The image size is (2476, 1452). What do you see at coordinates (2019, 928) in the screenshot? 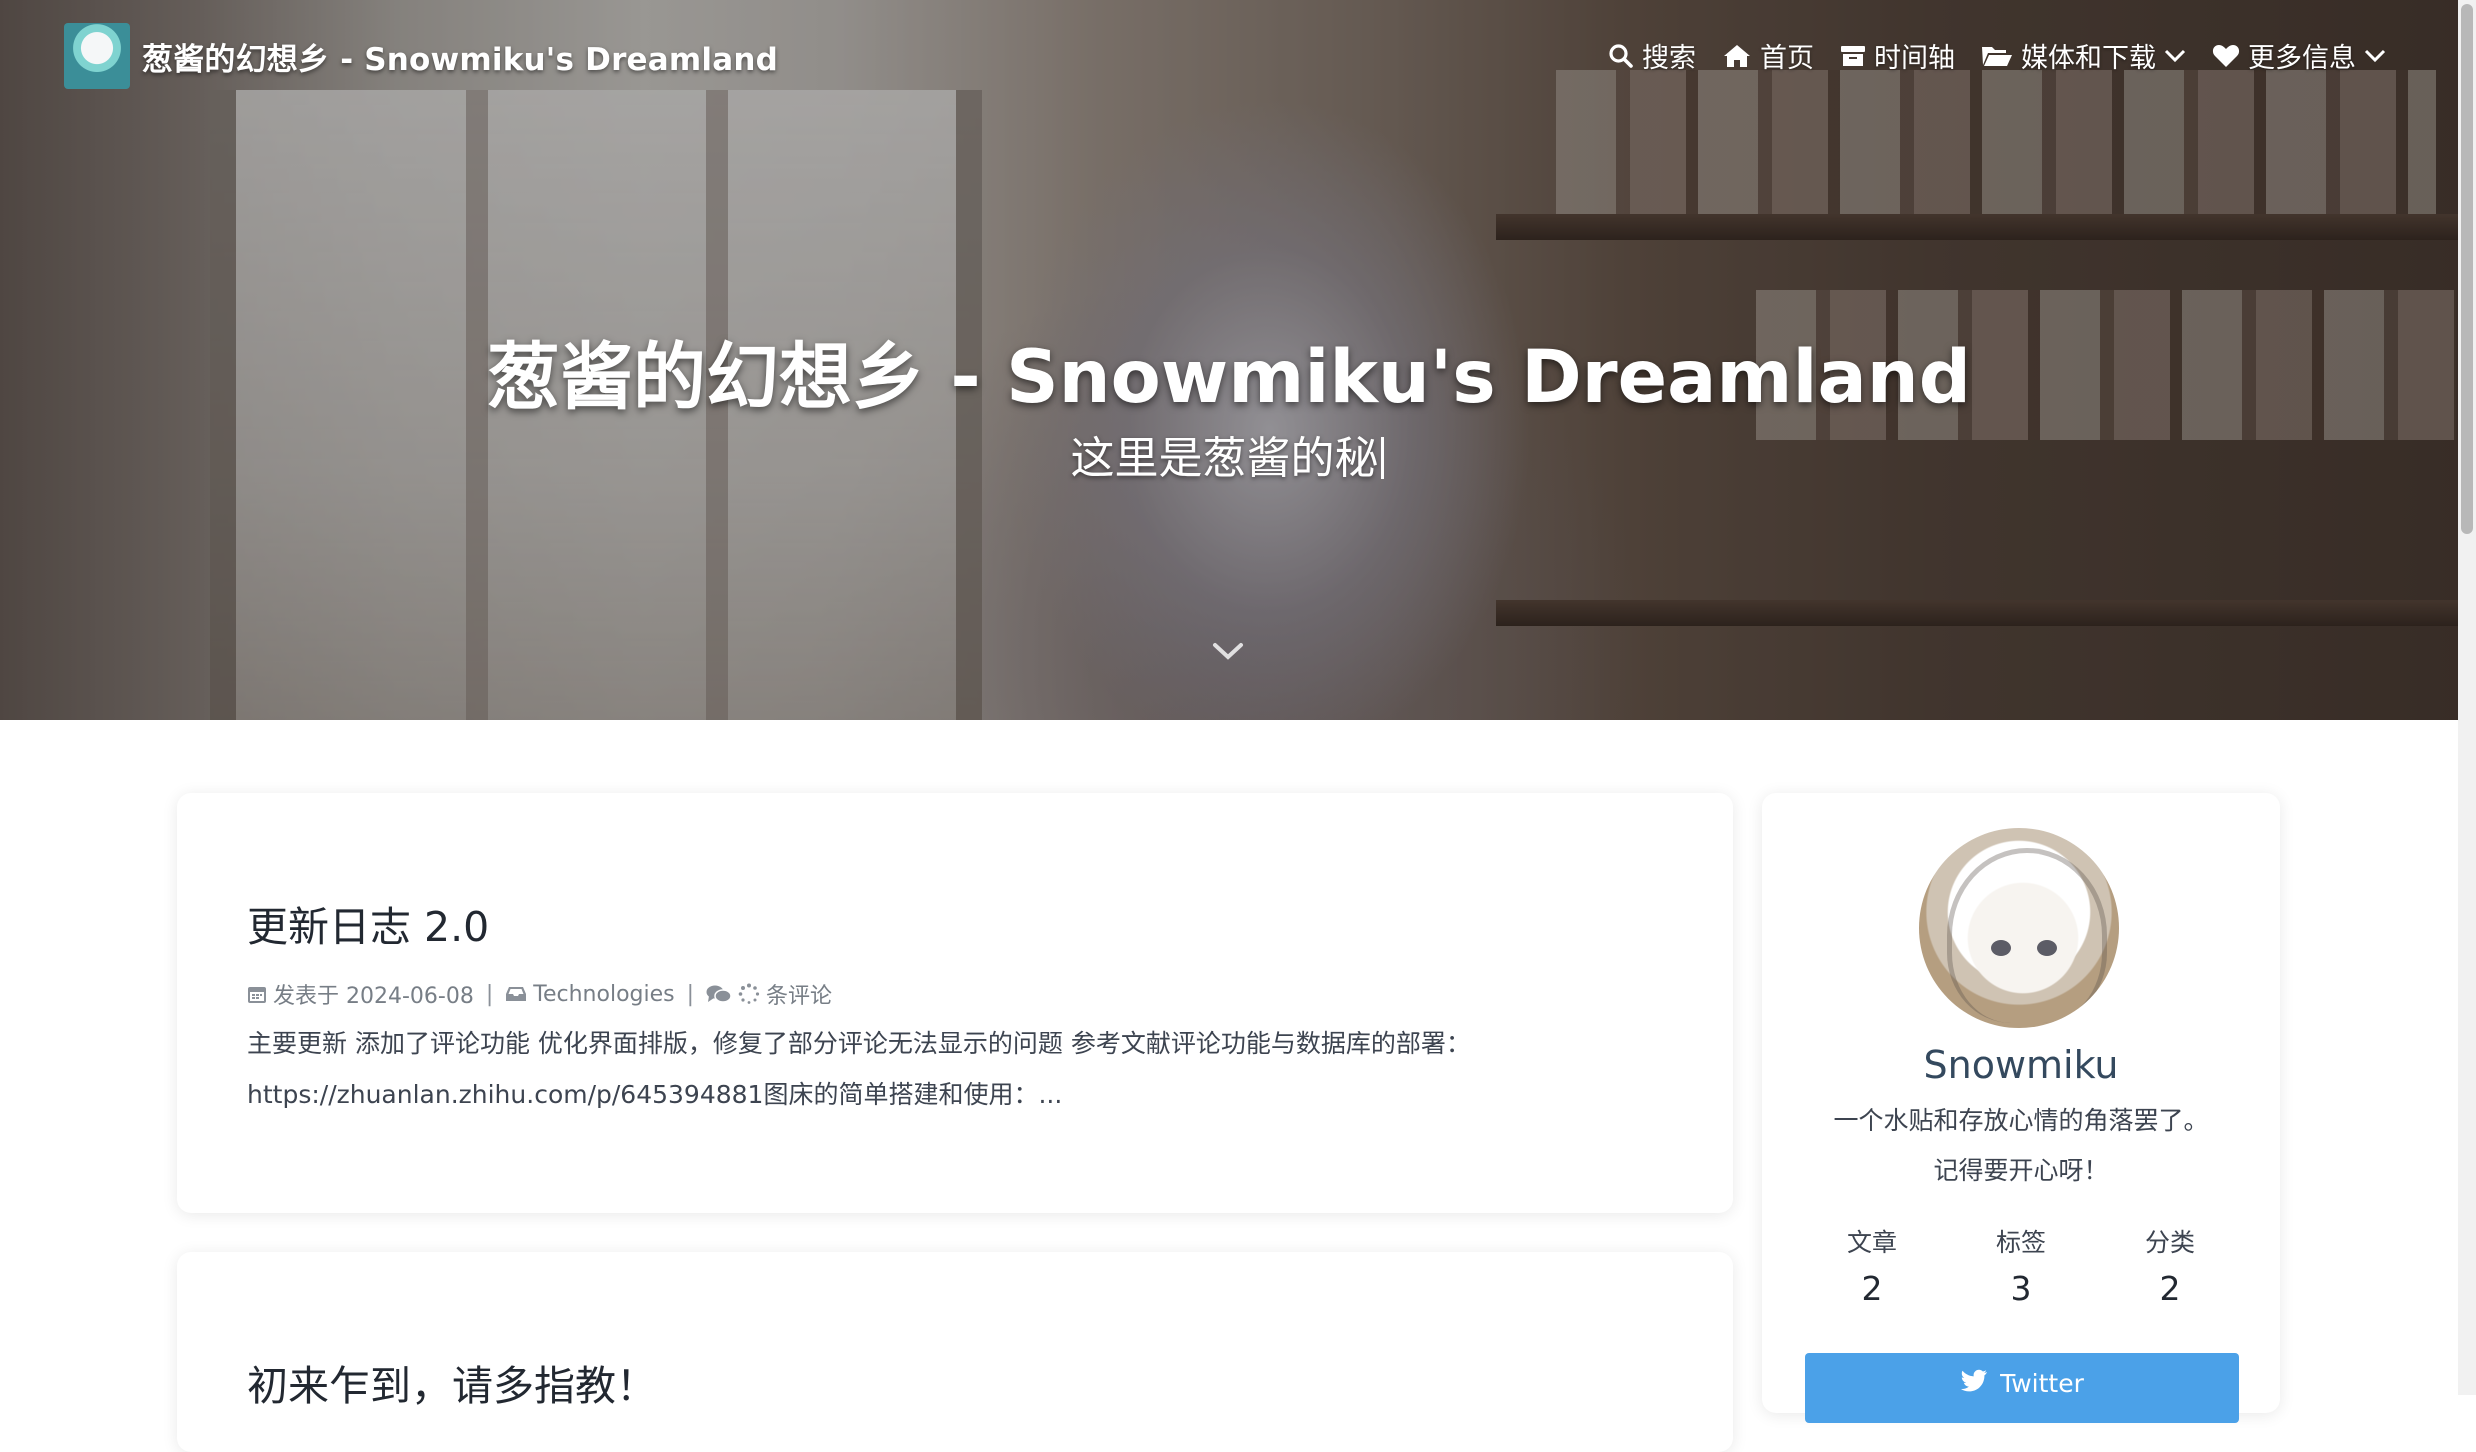
I see `author-avatar` at bounding box center [2019, 928].